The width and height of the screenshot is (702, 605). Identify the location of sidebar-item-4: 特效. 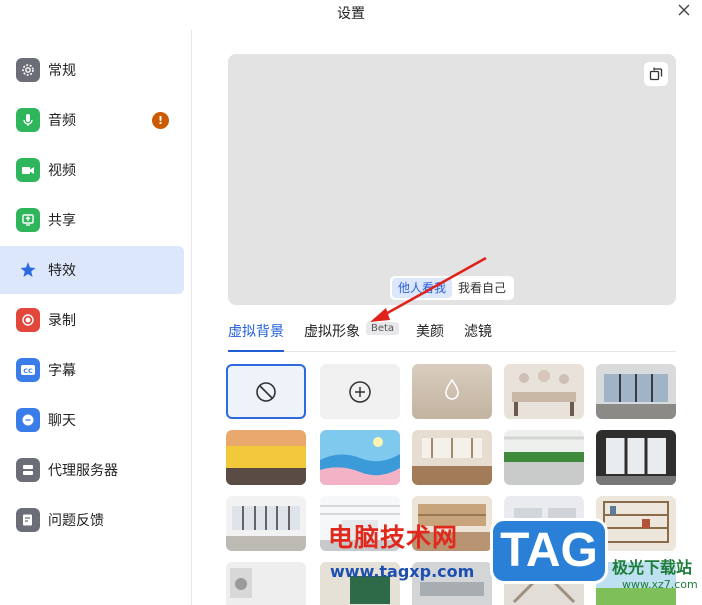
(92, 270).